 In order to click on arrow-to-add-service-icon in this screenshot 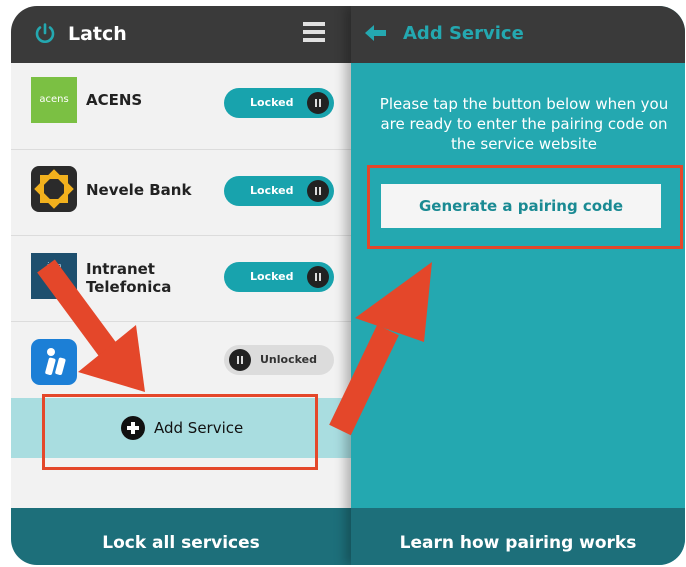, I will do `click(91, 325)`.